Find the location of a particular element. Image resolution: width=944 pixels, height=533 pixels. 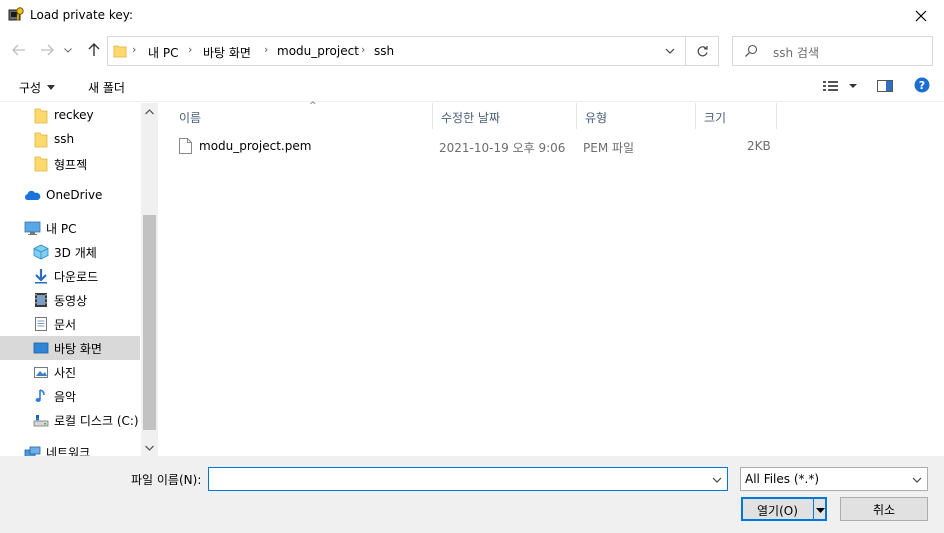

help-icon: ? is located at coordinates (922, 85).